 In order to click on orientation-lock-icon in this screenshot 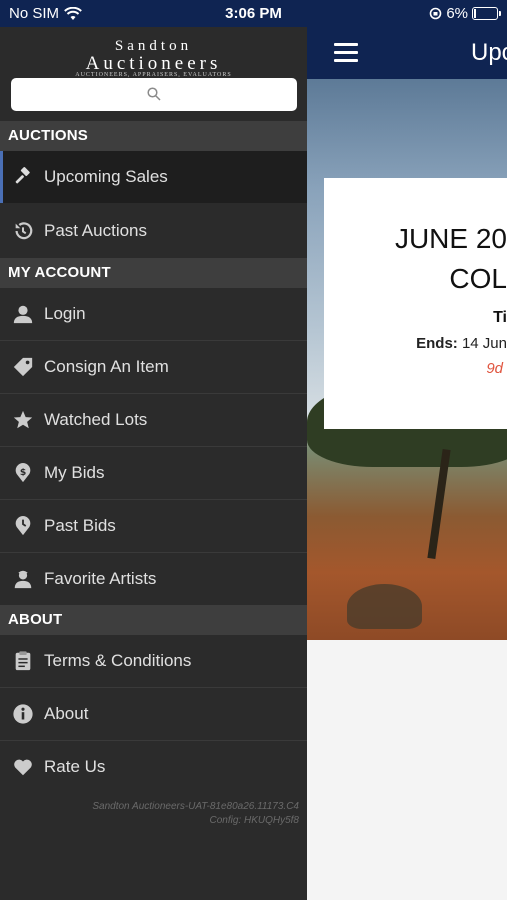, I will do `click(436, 13)`.